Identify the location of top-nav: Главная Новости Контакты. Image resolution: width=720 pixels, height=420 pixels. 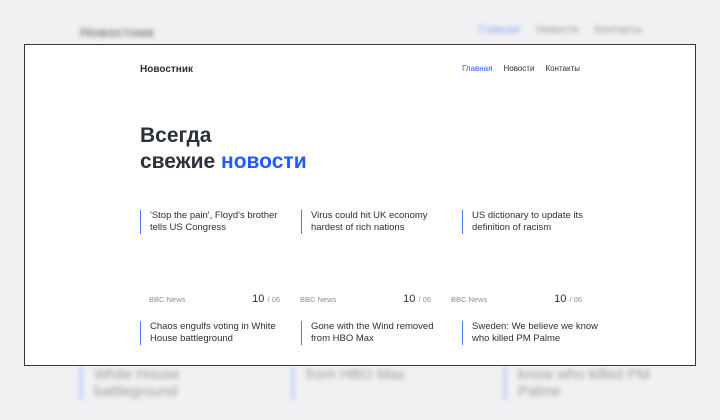
(521, 68).